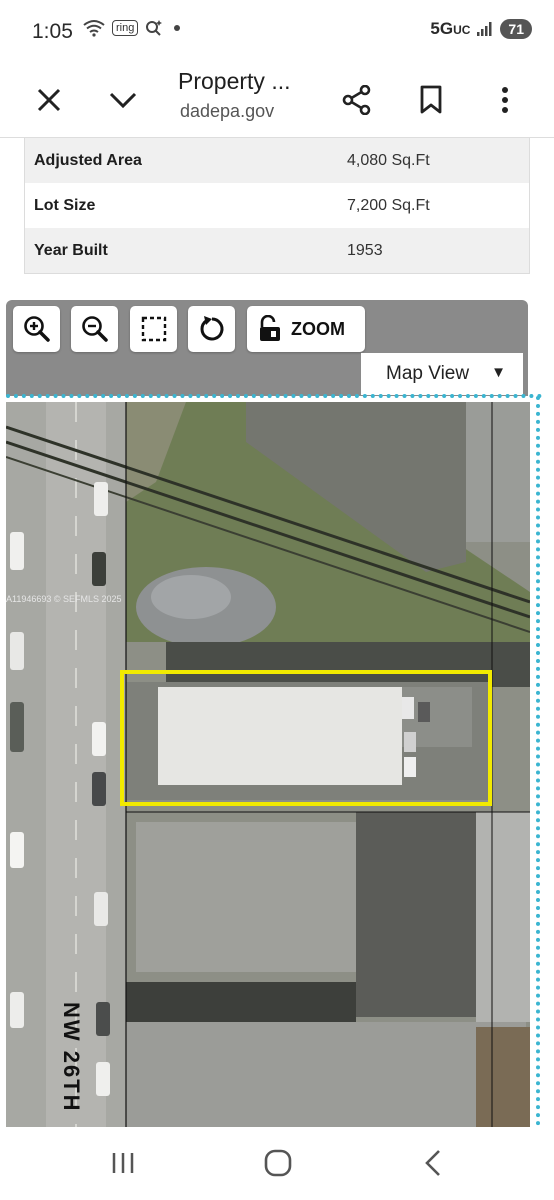 The image size is (554, 1200). Describe the element at coordinates (388, 205) in the screenshot. I see `info-value: 7,200 Sq.Ft` at that location.